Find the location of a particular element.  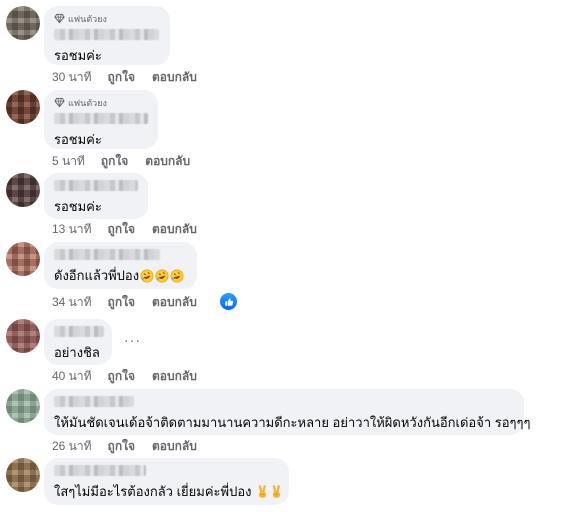

comment-text-row: ดังอีกแล้วพี่ปอง is located at coordinates (120, 276).